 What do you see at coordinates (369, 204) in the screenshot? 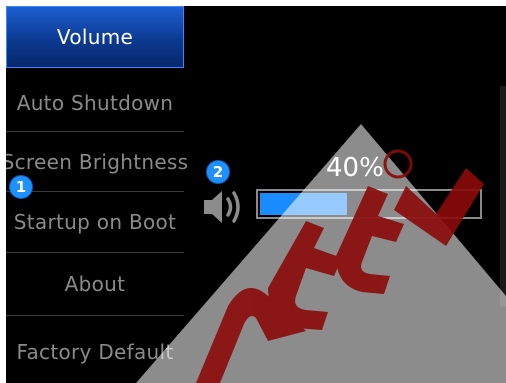
I see `volume-slider` at bounding box center [369, 204].